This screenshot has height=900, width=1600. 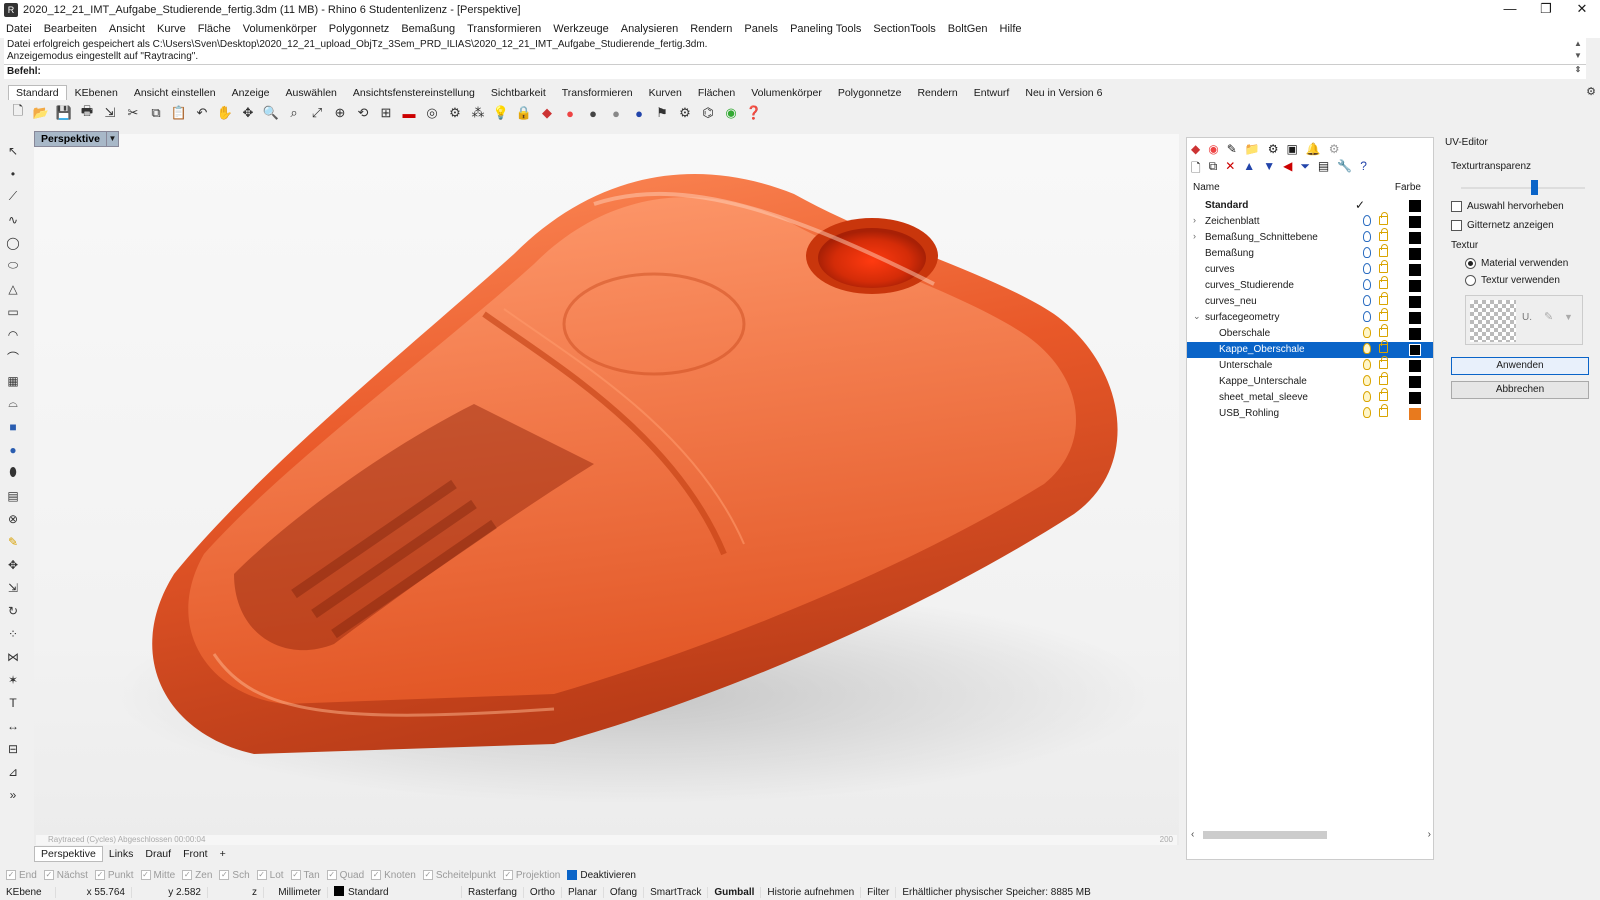 I want to click on gumball-toggle: Gumball, so click(x=735, y=892).